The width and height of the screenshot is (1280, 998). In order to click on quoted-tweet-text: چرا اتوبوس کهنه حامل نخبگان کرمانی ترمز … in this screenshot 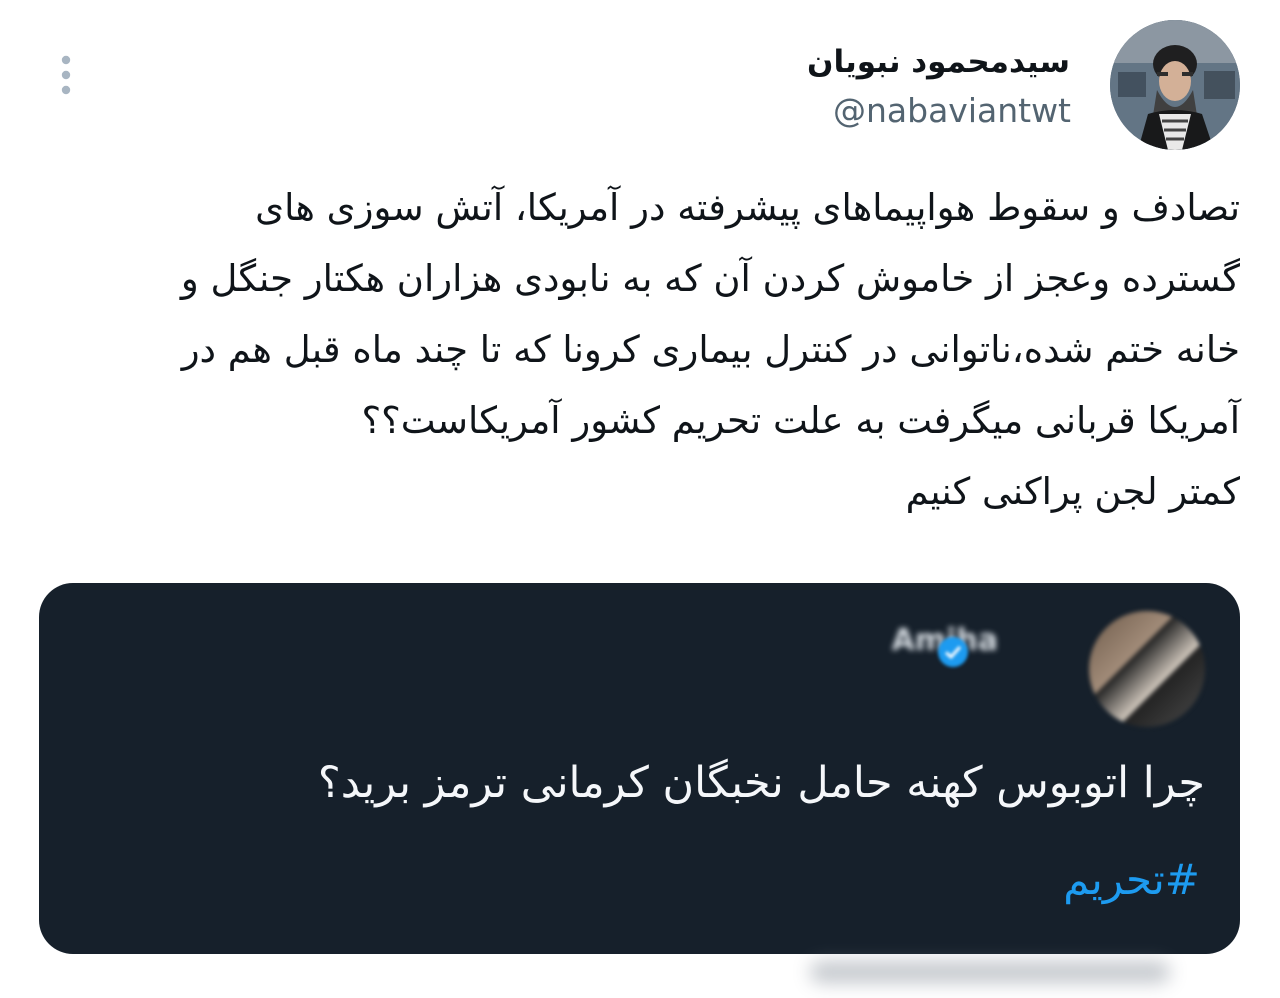, I will do `click(761, 783)`.